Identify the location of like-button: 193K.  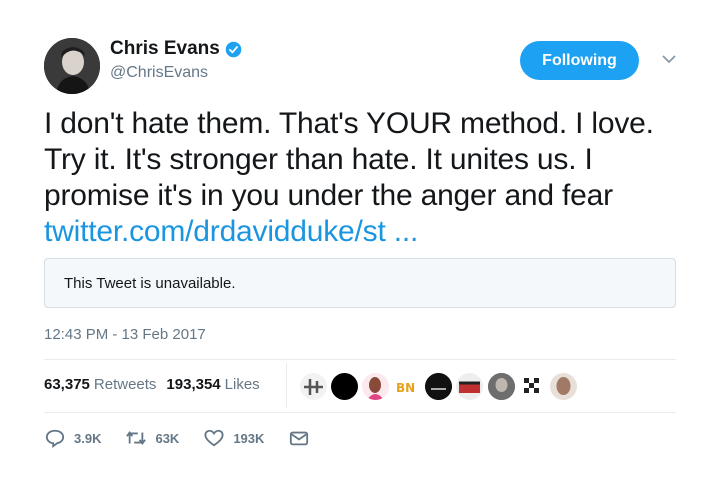
(233, 438).